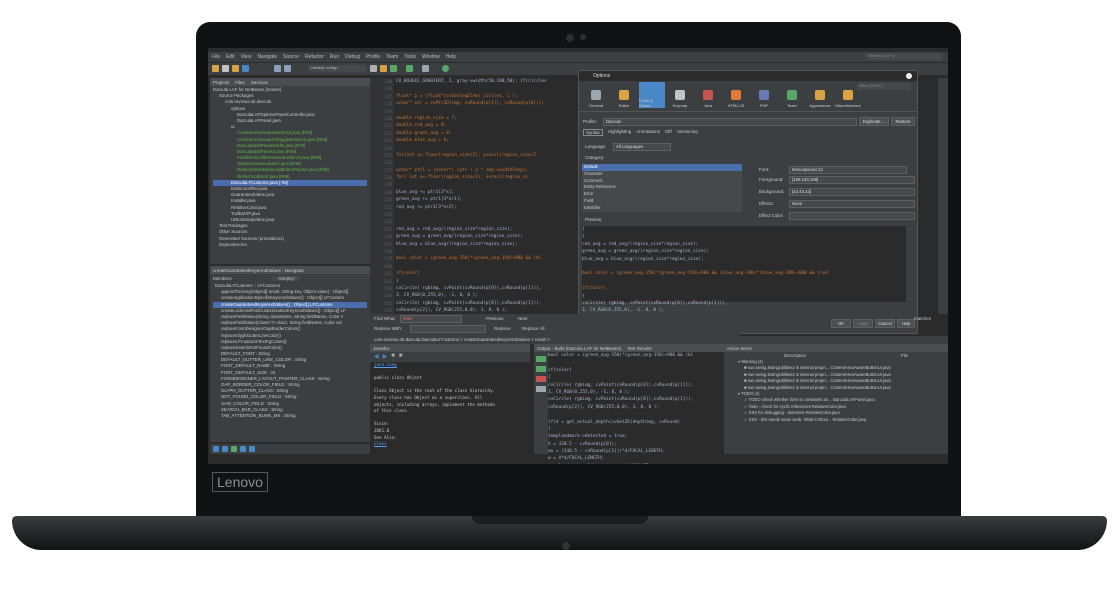 The image size is (1119, 600). What do you see at coordinates (287, 68) in the screenshot?
I see `redo-icon` at bounding box center [287, 68].